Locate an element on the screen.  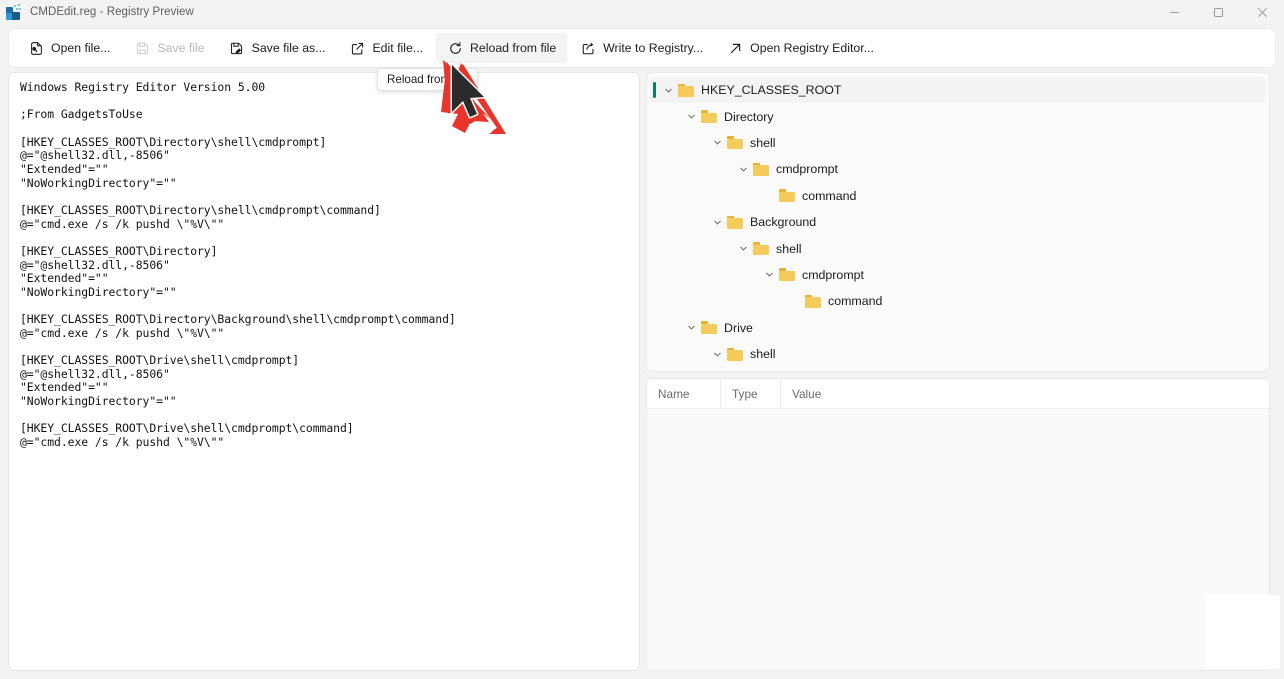
open-registry-editor-icon is located at coordinates (735, 48).